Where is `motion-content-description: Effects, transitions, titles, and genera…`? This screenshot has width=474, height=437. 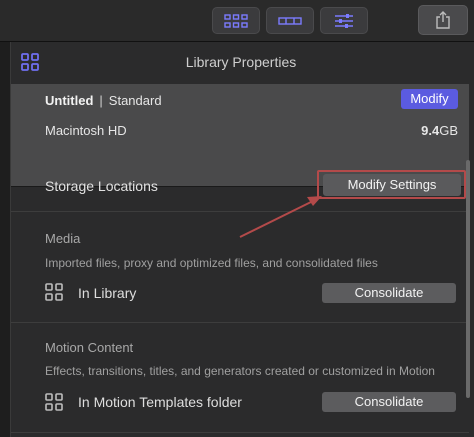
motion-content-description: Effects, transitions, titles, and genera… is located at coordinates (240, 371).